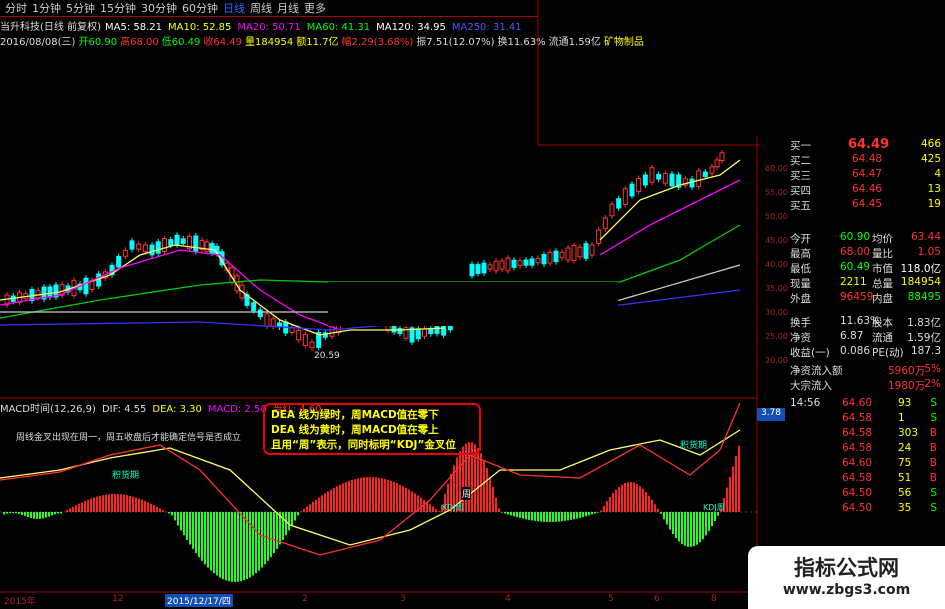 Image resolution: width=945 pixels, height=609 pixels. I want to click on bid-volume: 425, so click(930, 159).